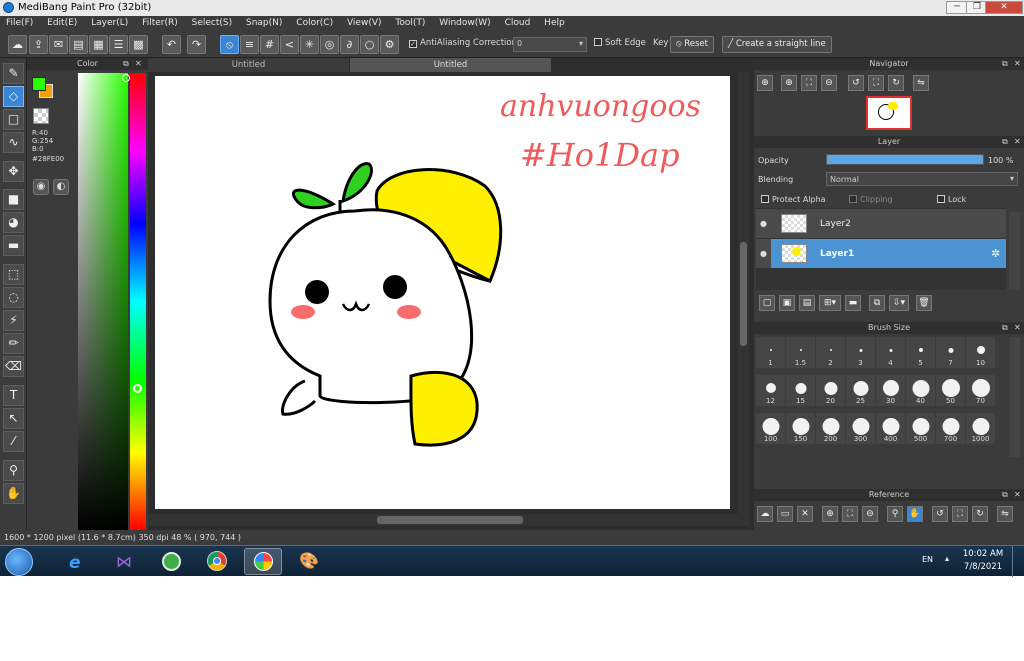  Describe the element at coordinates (743, 293) in the screenshot. I see `vertical-scrollbar` at that location.